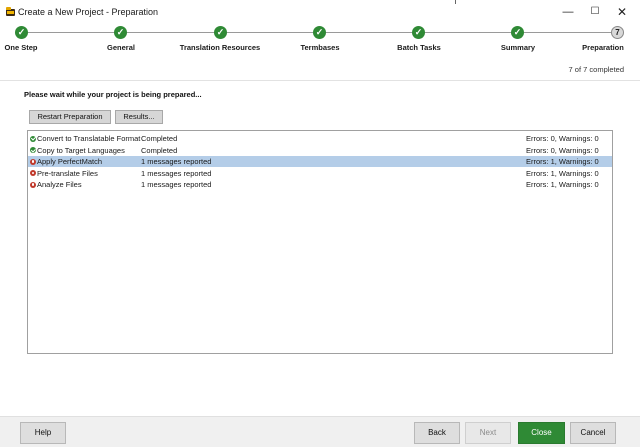 Image resolution: width=640 pixels, height=447 pixels. What do you see at coordinates (320, 12) in the screenshot?
I see `title-bar: Create a New Project - Preparation — ☐ ✕` at bounding box center [320, 12].